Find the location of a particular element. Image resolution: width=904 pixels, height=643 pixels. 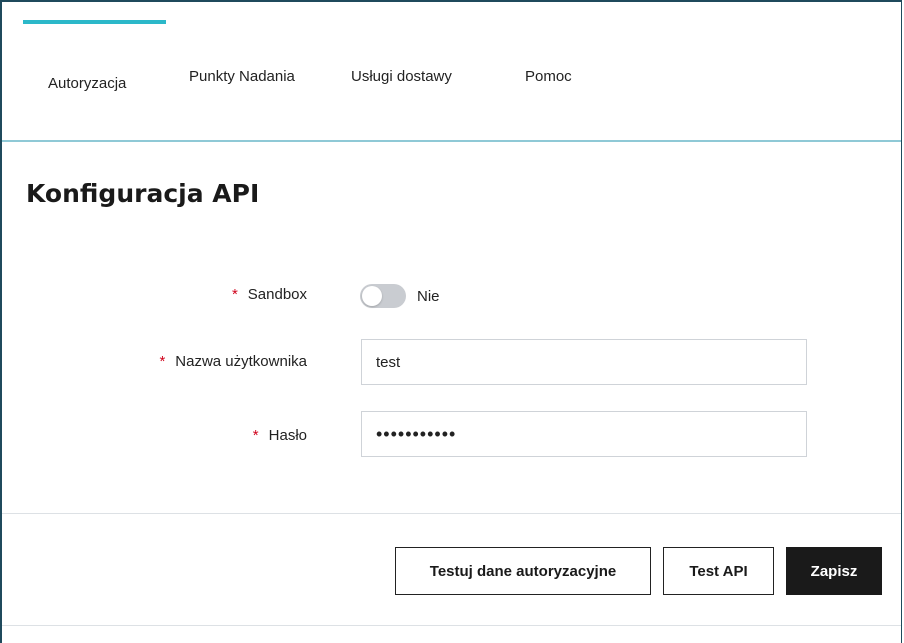

username-label: * Nazwa użytkownika is located at coordinates (233, 361).